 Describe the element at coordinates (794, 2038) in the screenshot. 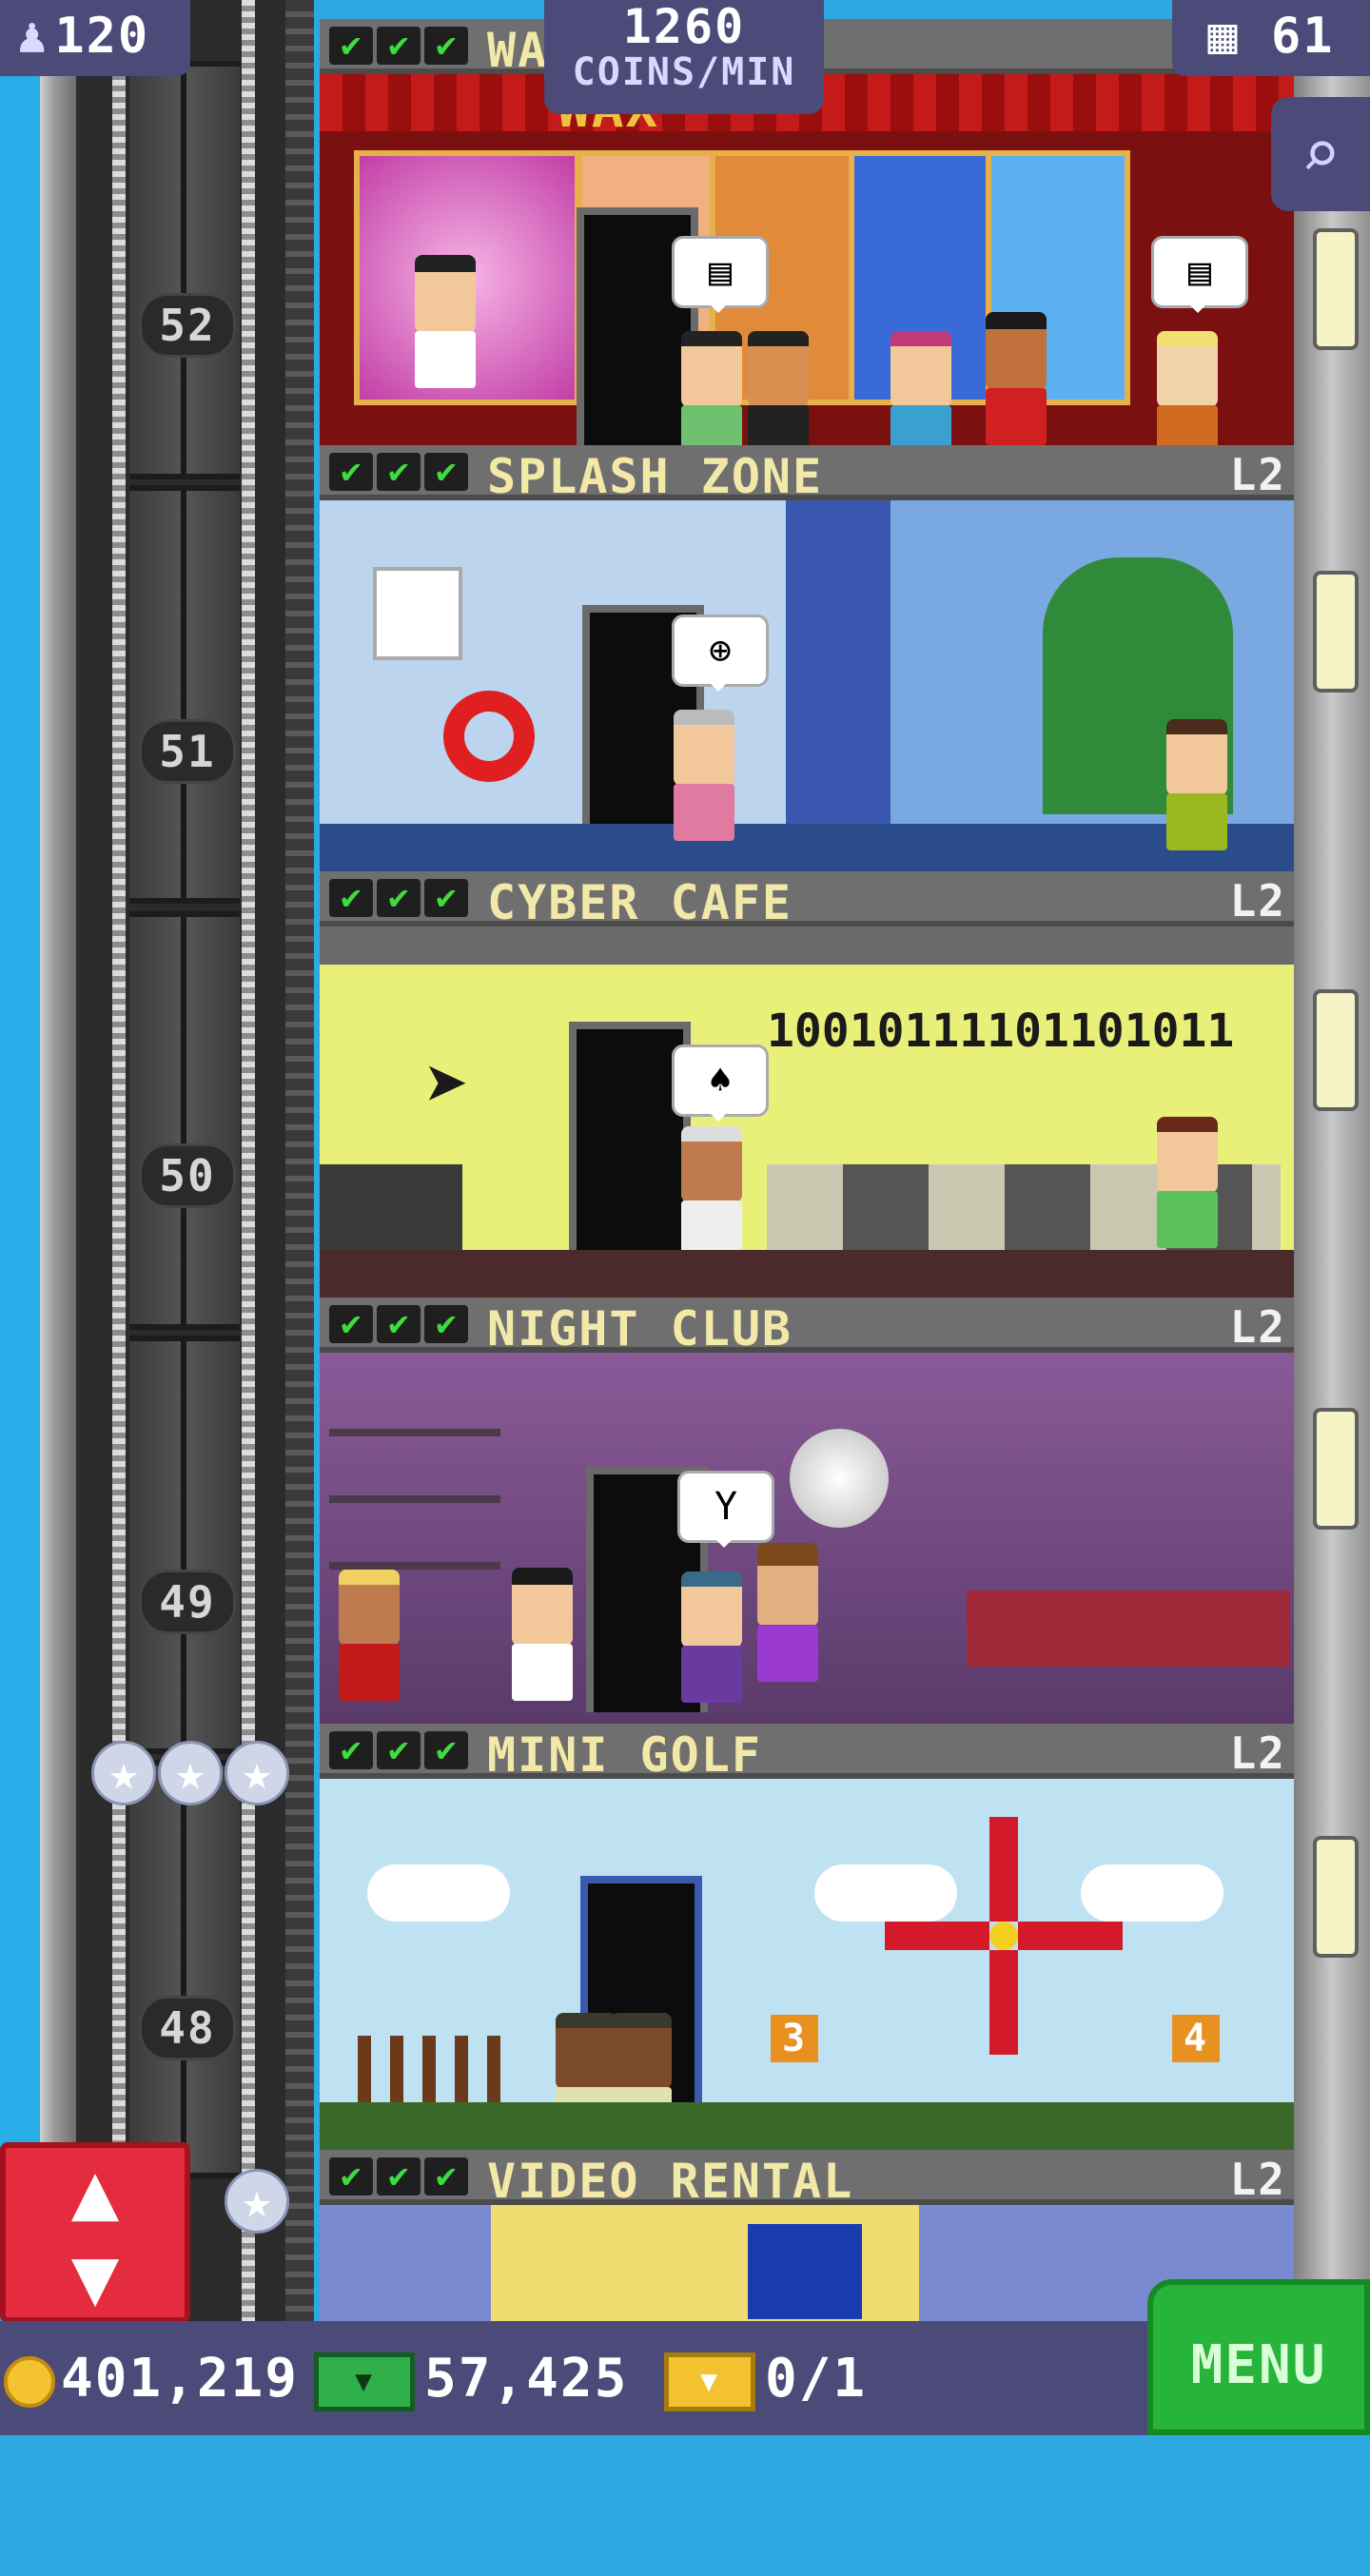

I see `hole-marker: 3` at that location.